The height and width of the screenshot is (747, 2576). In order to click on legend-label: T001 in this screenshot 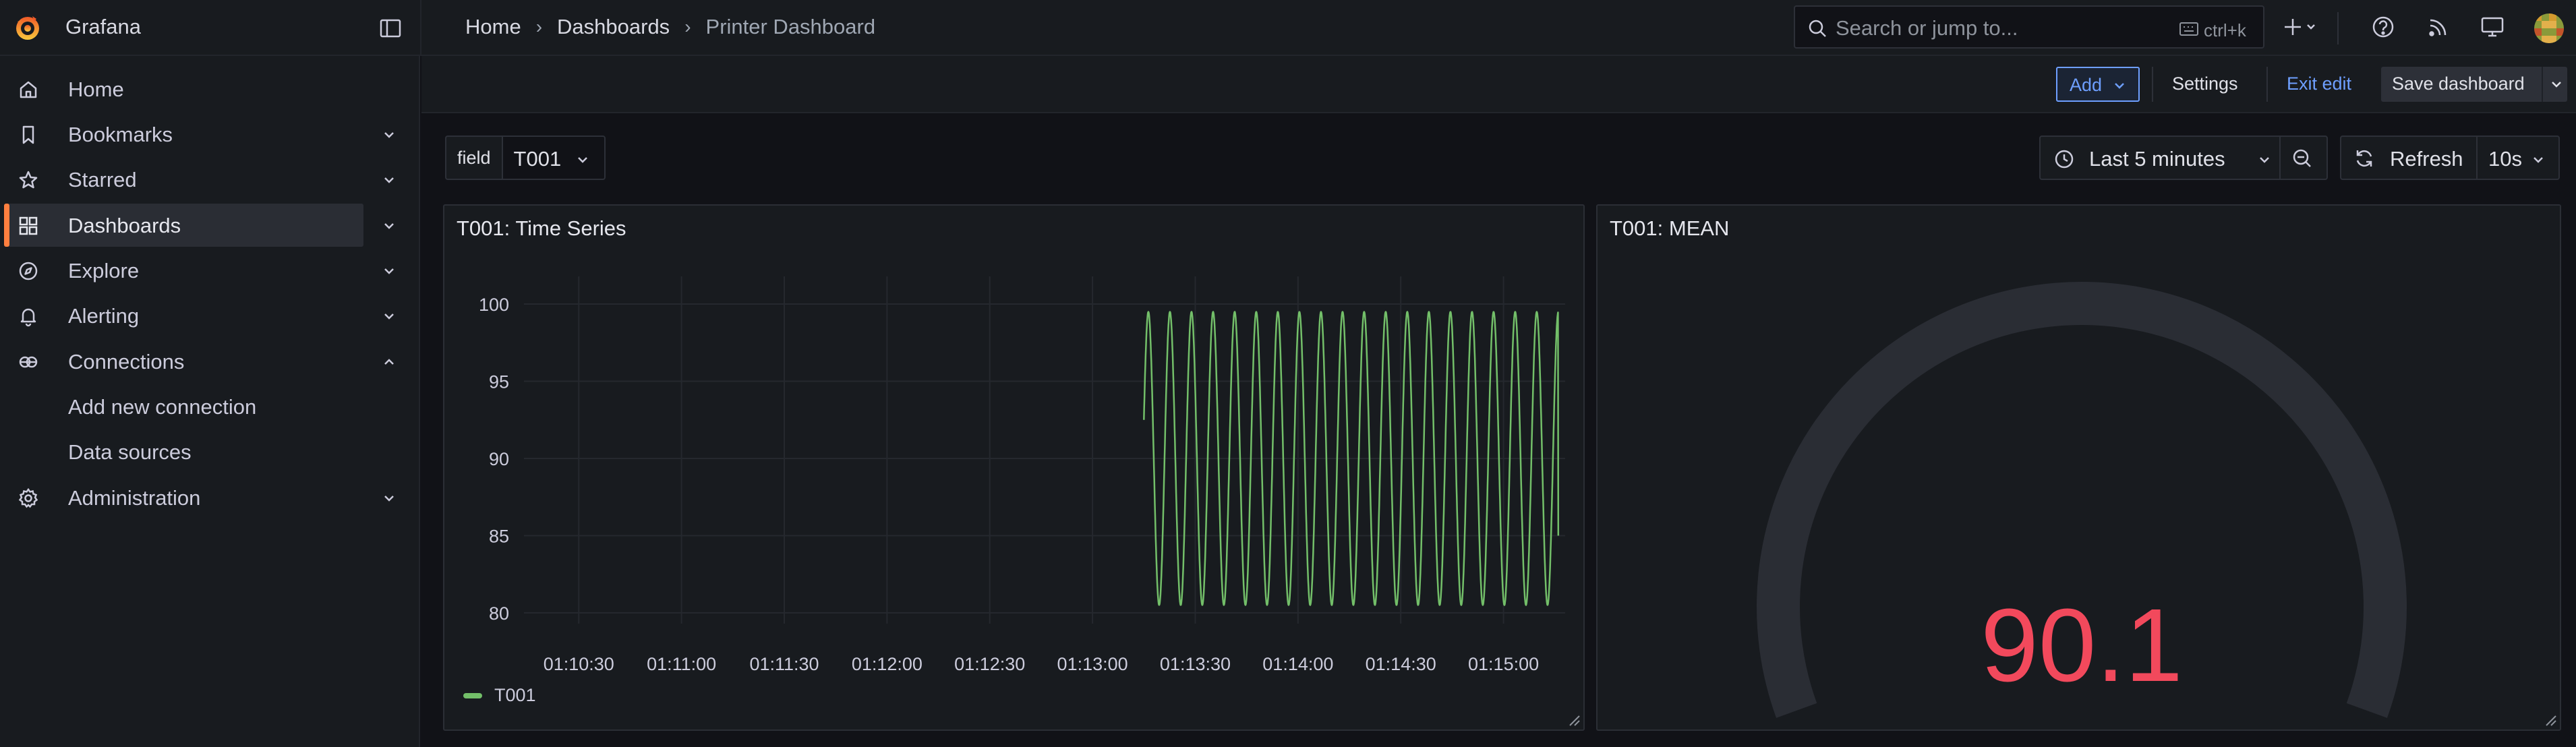, I will do `click(515, 695)`.